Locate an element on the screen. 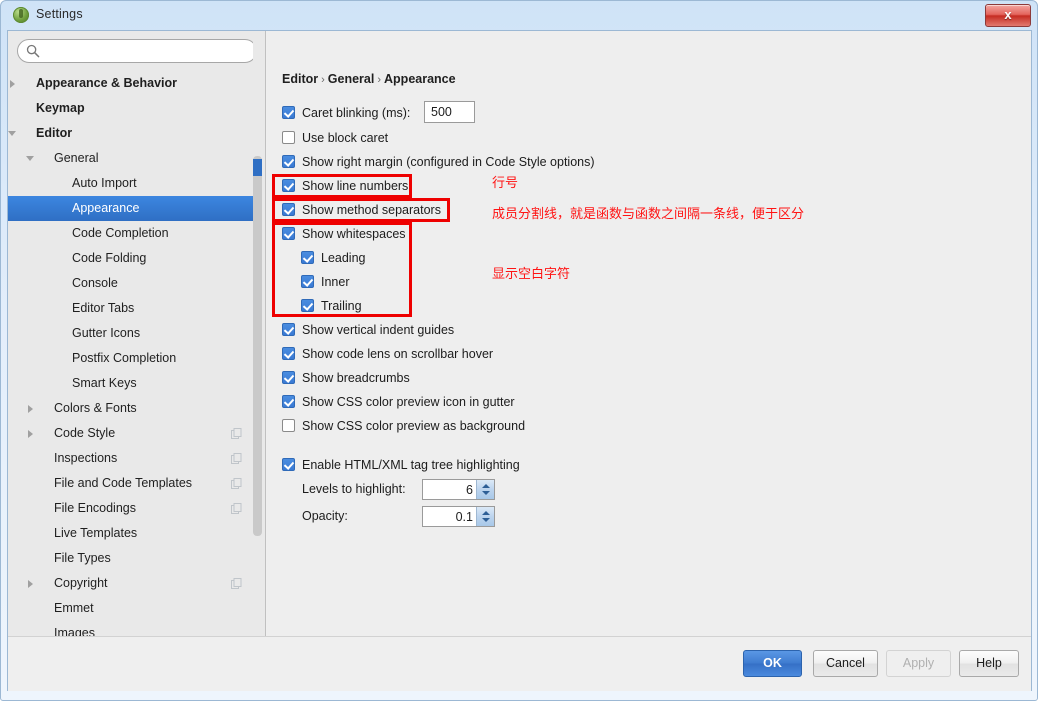 This screenshot has width=1038, height=701. sidebar-item-label: Emmet is located at coordinates (74, 608).